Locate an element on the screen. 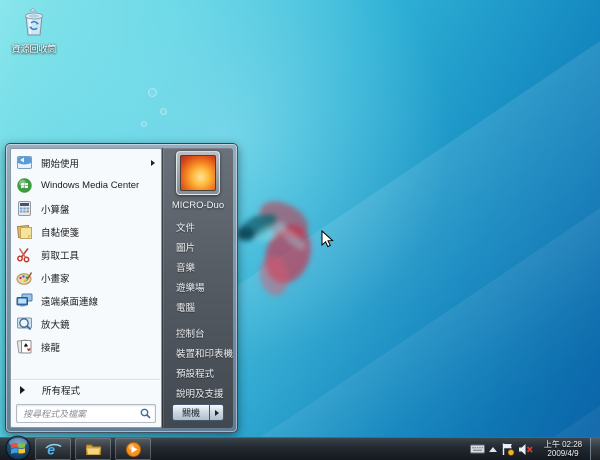 This screenshot has width=600, height=460. menu-item-label: 預設程式 is located at coordinates (194, 374).